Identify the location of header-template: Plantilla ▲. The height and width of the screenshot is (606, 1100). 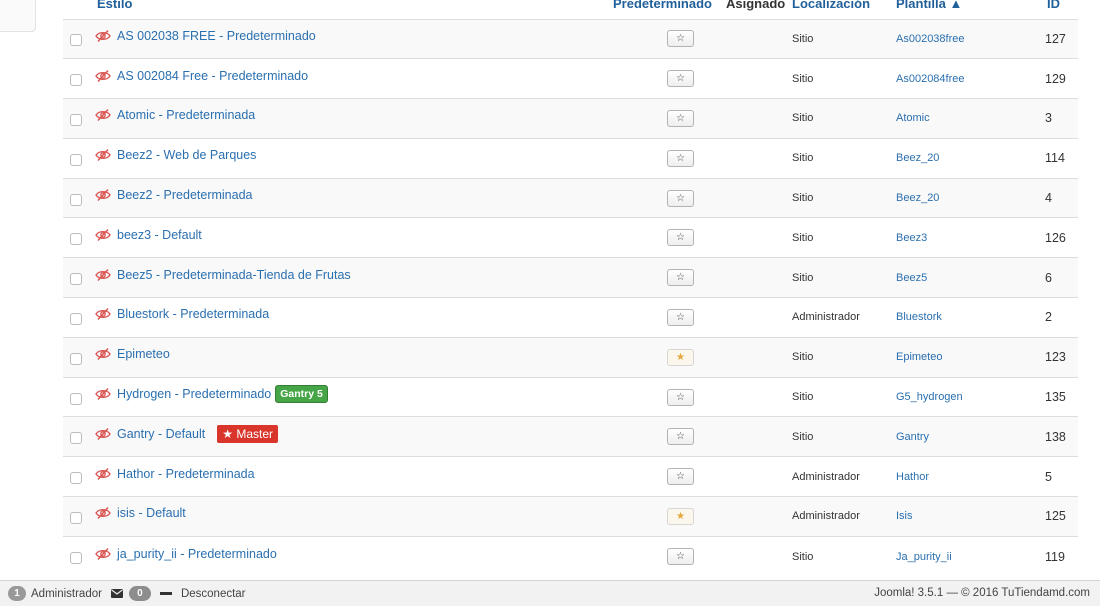
(967, 10).